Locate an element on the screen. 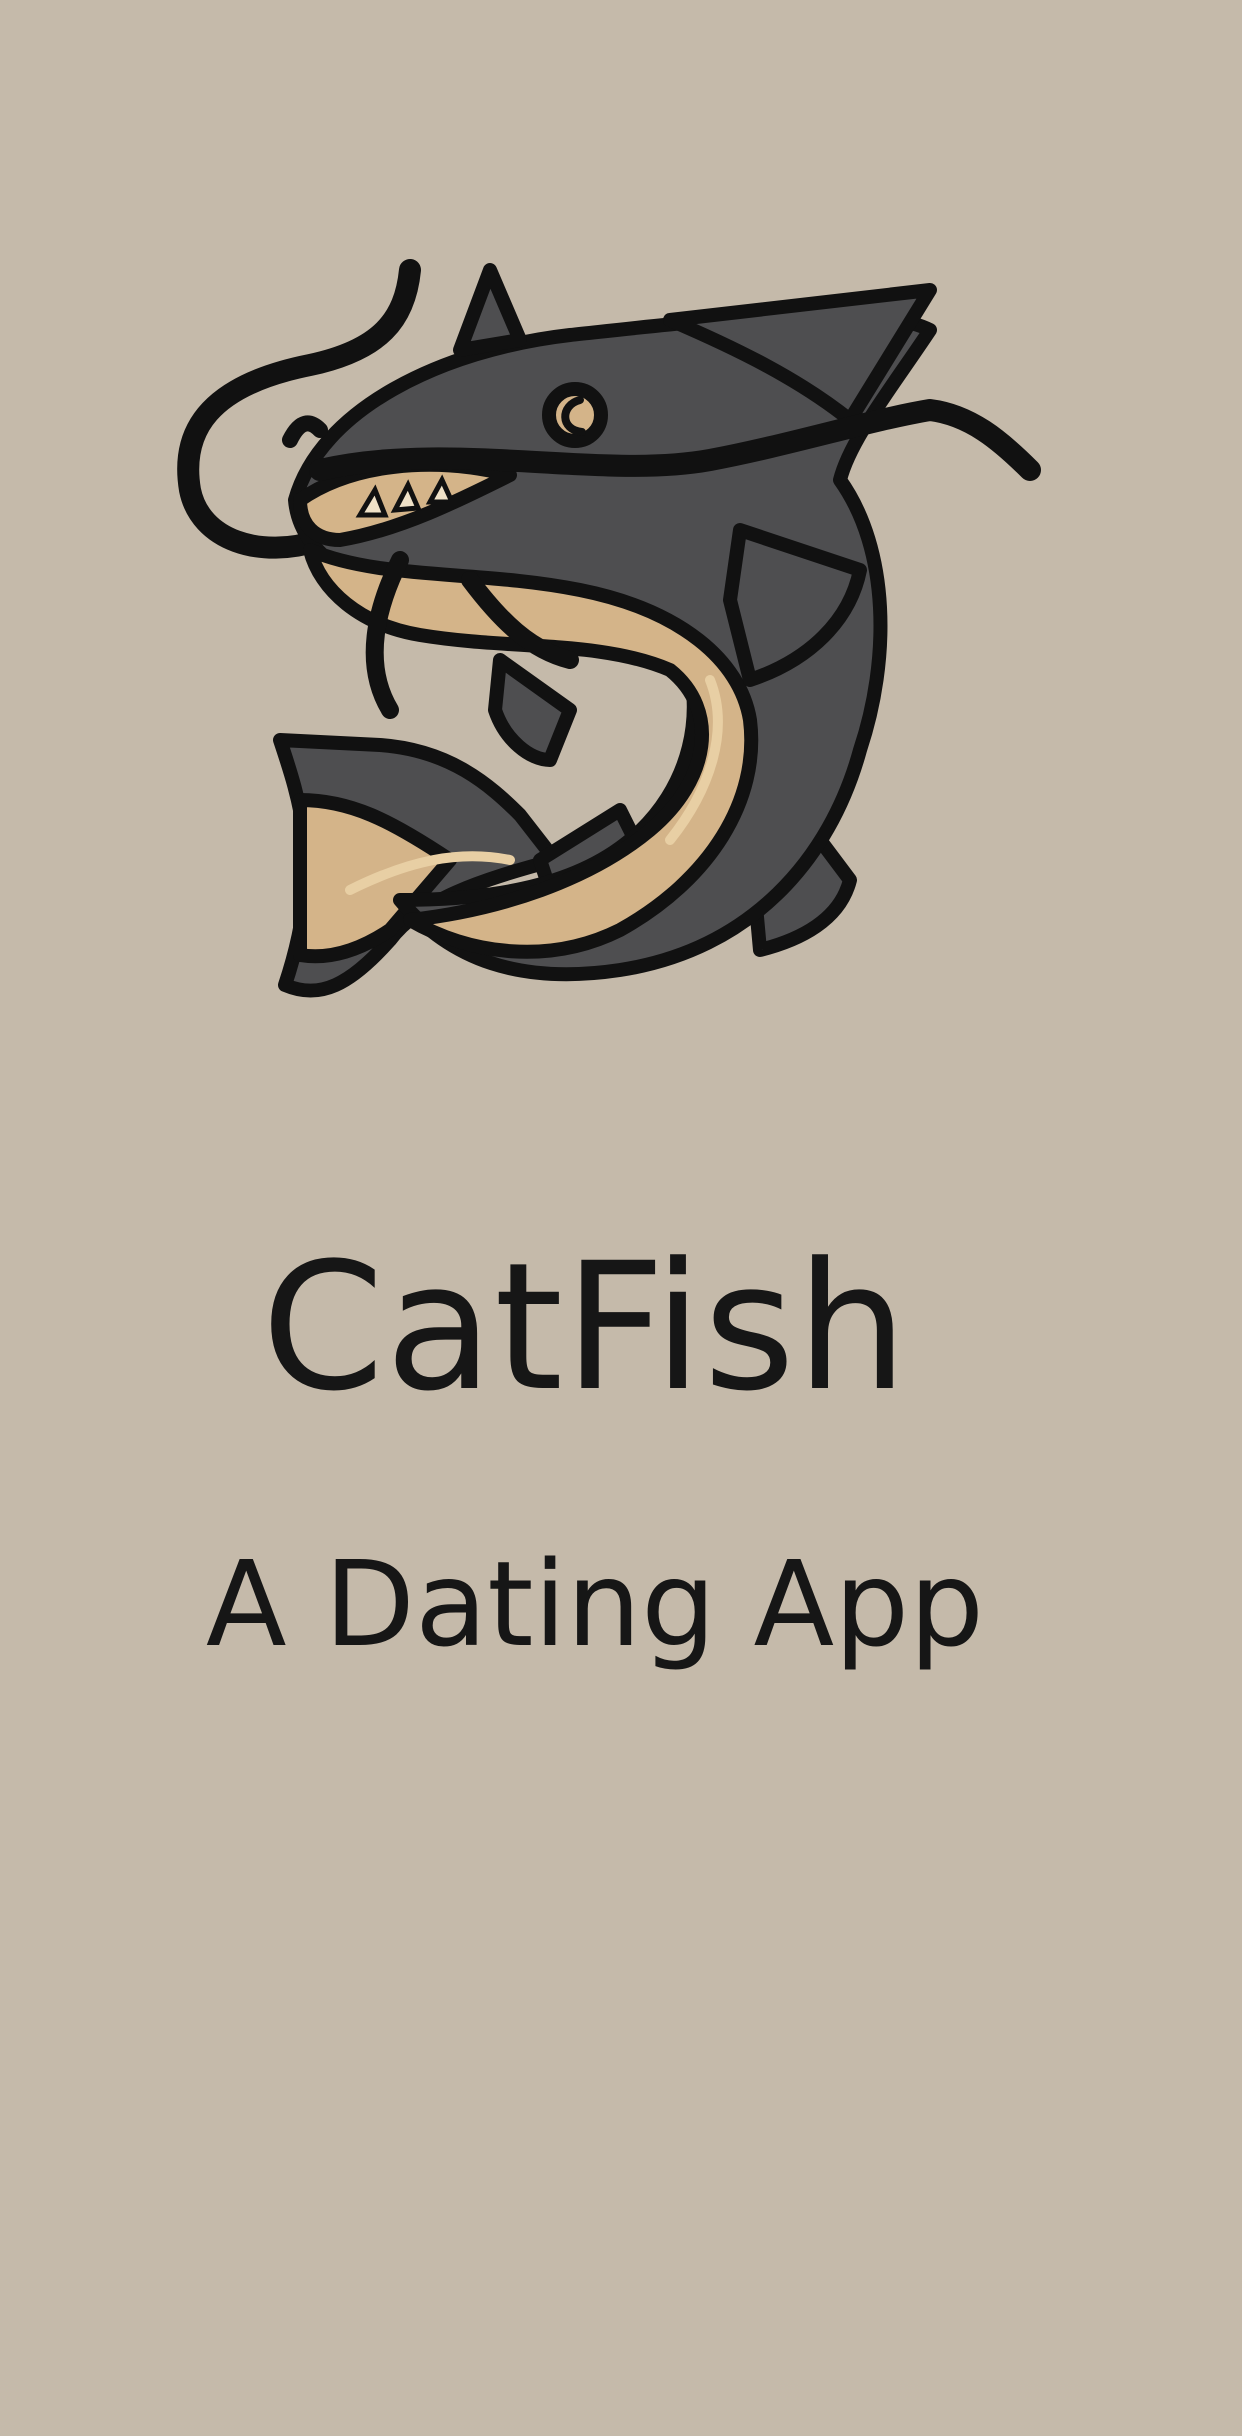 This screenshot has width=1242, height=2436. app-tagline: A Dating App is located at coordinates (595, 1604).